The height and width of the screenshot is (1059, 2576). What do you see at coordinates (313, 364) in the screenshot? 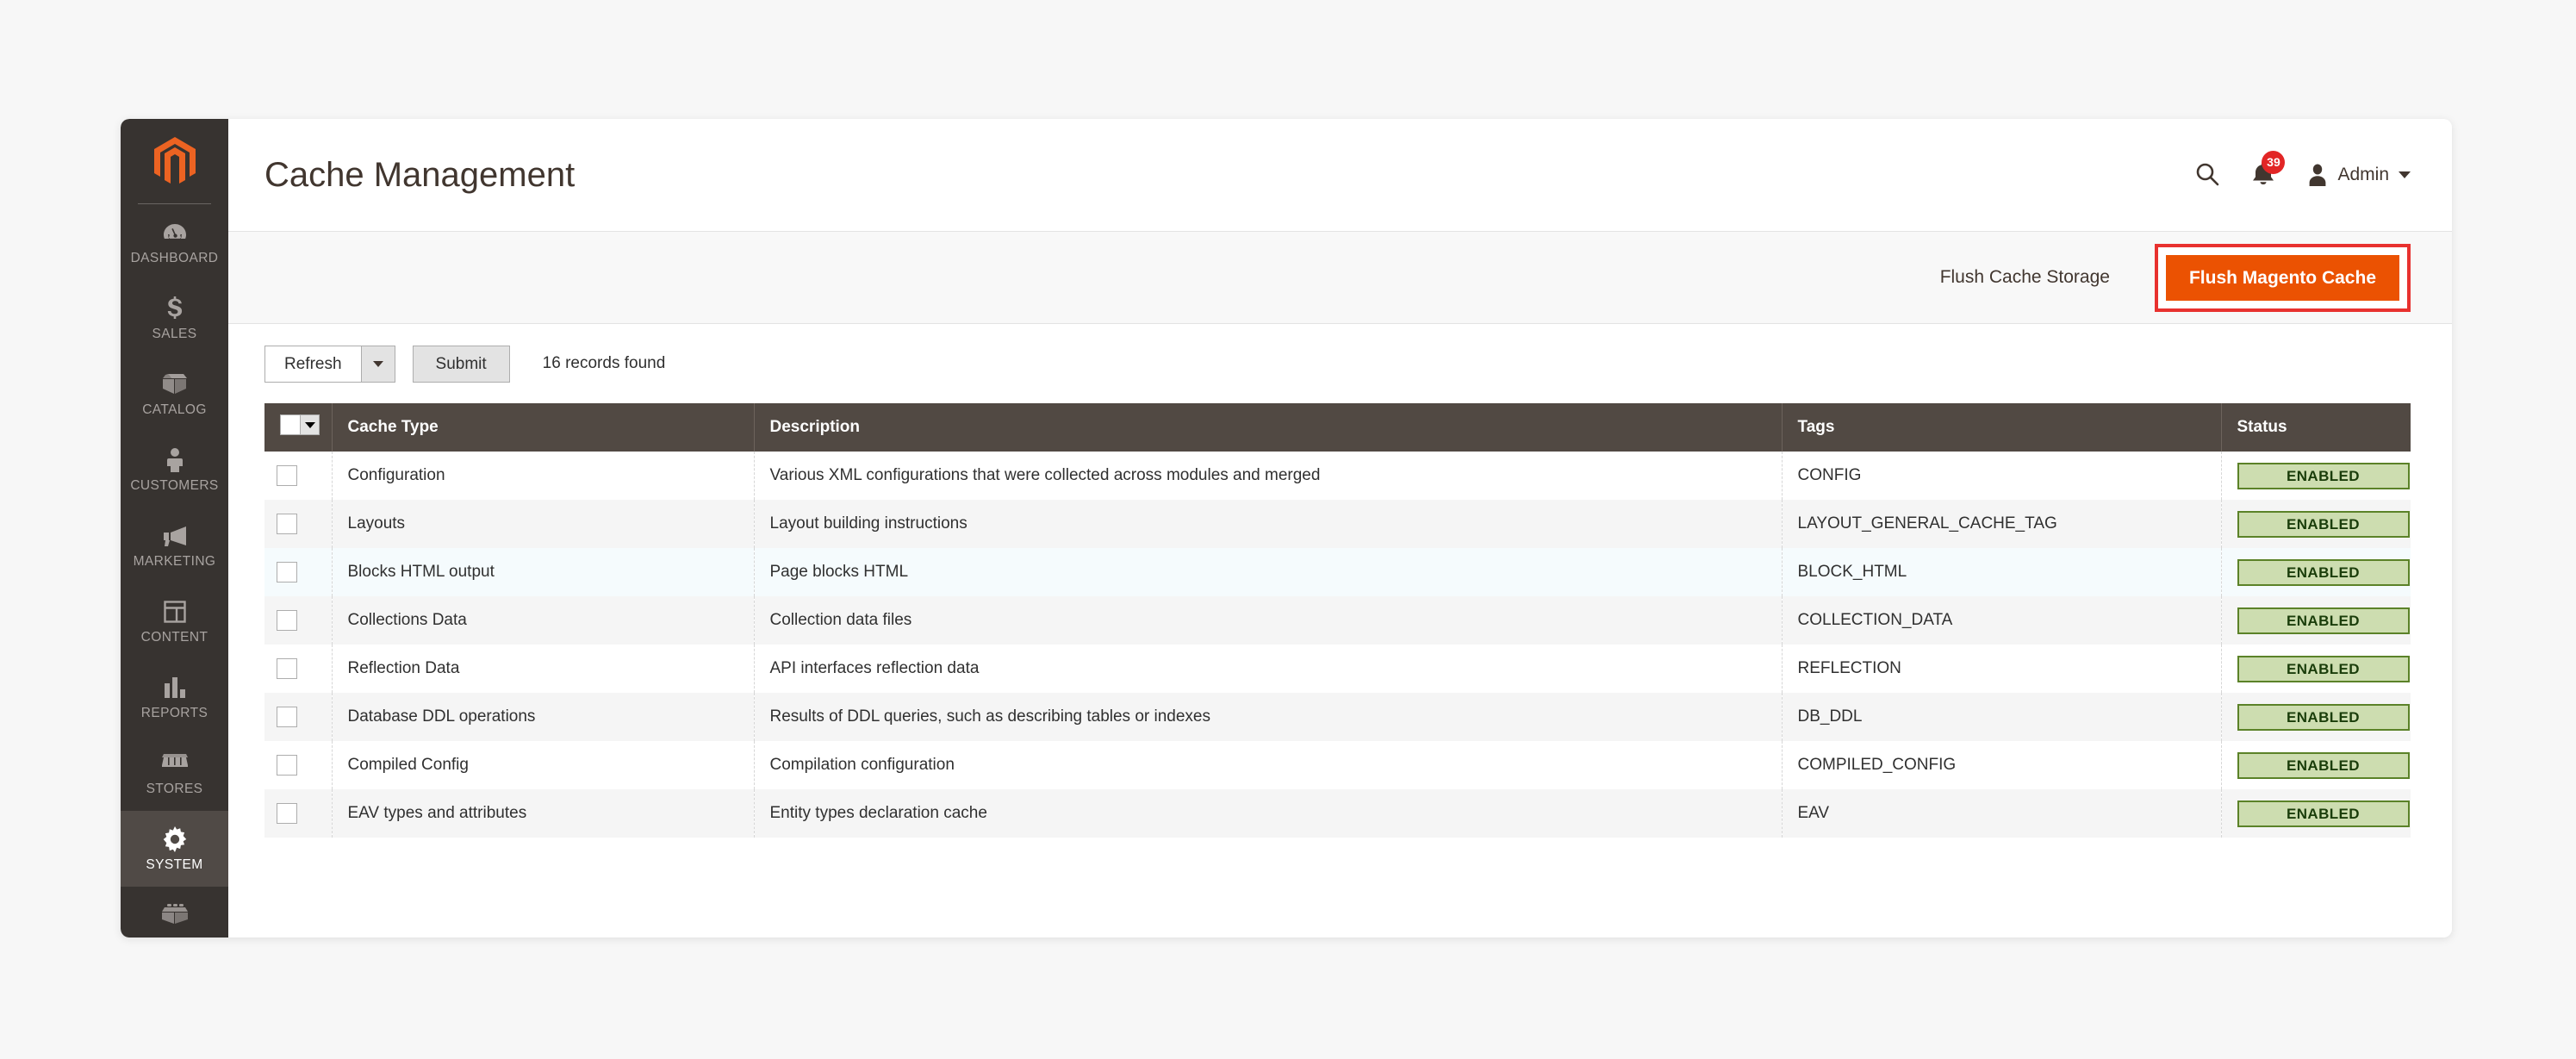
I see `mass-action-label: Refresh` at bounding box center [313, 364].